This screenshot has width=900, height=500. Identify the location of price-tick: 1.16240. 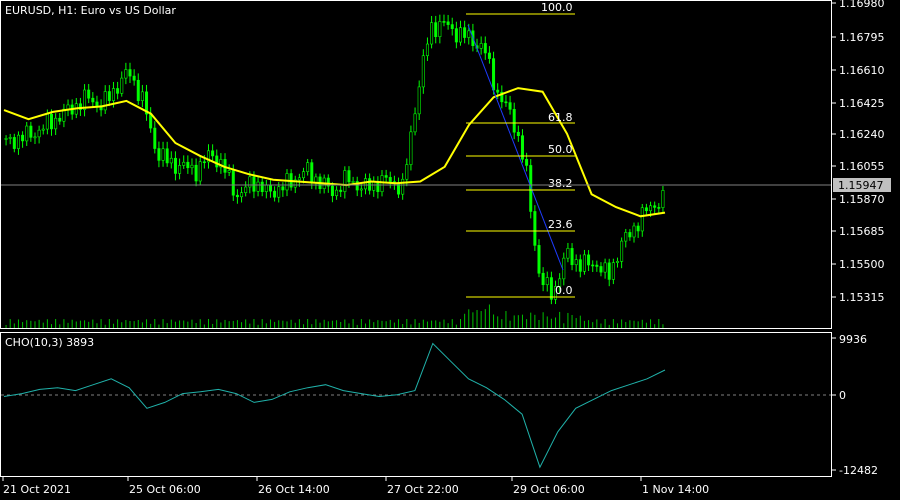
(862, 134).